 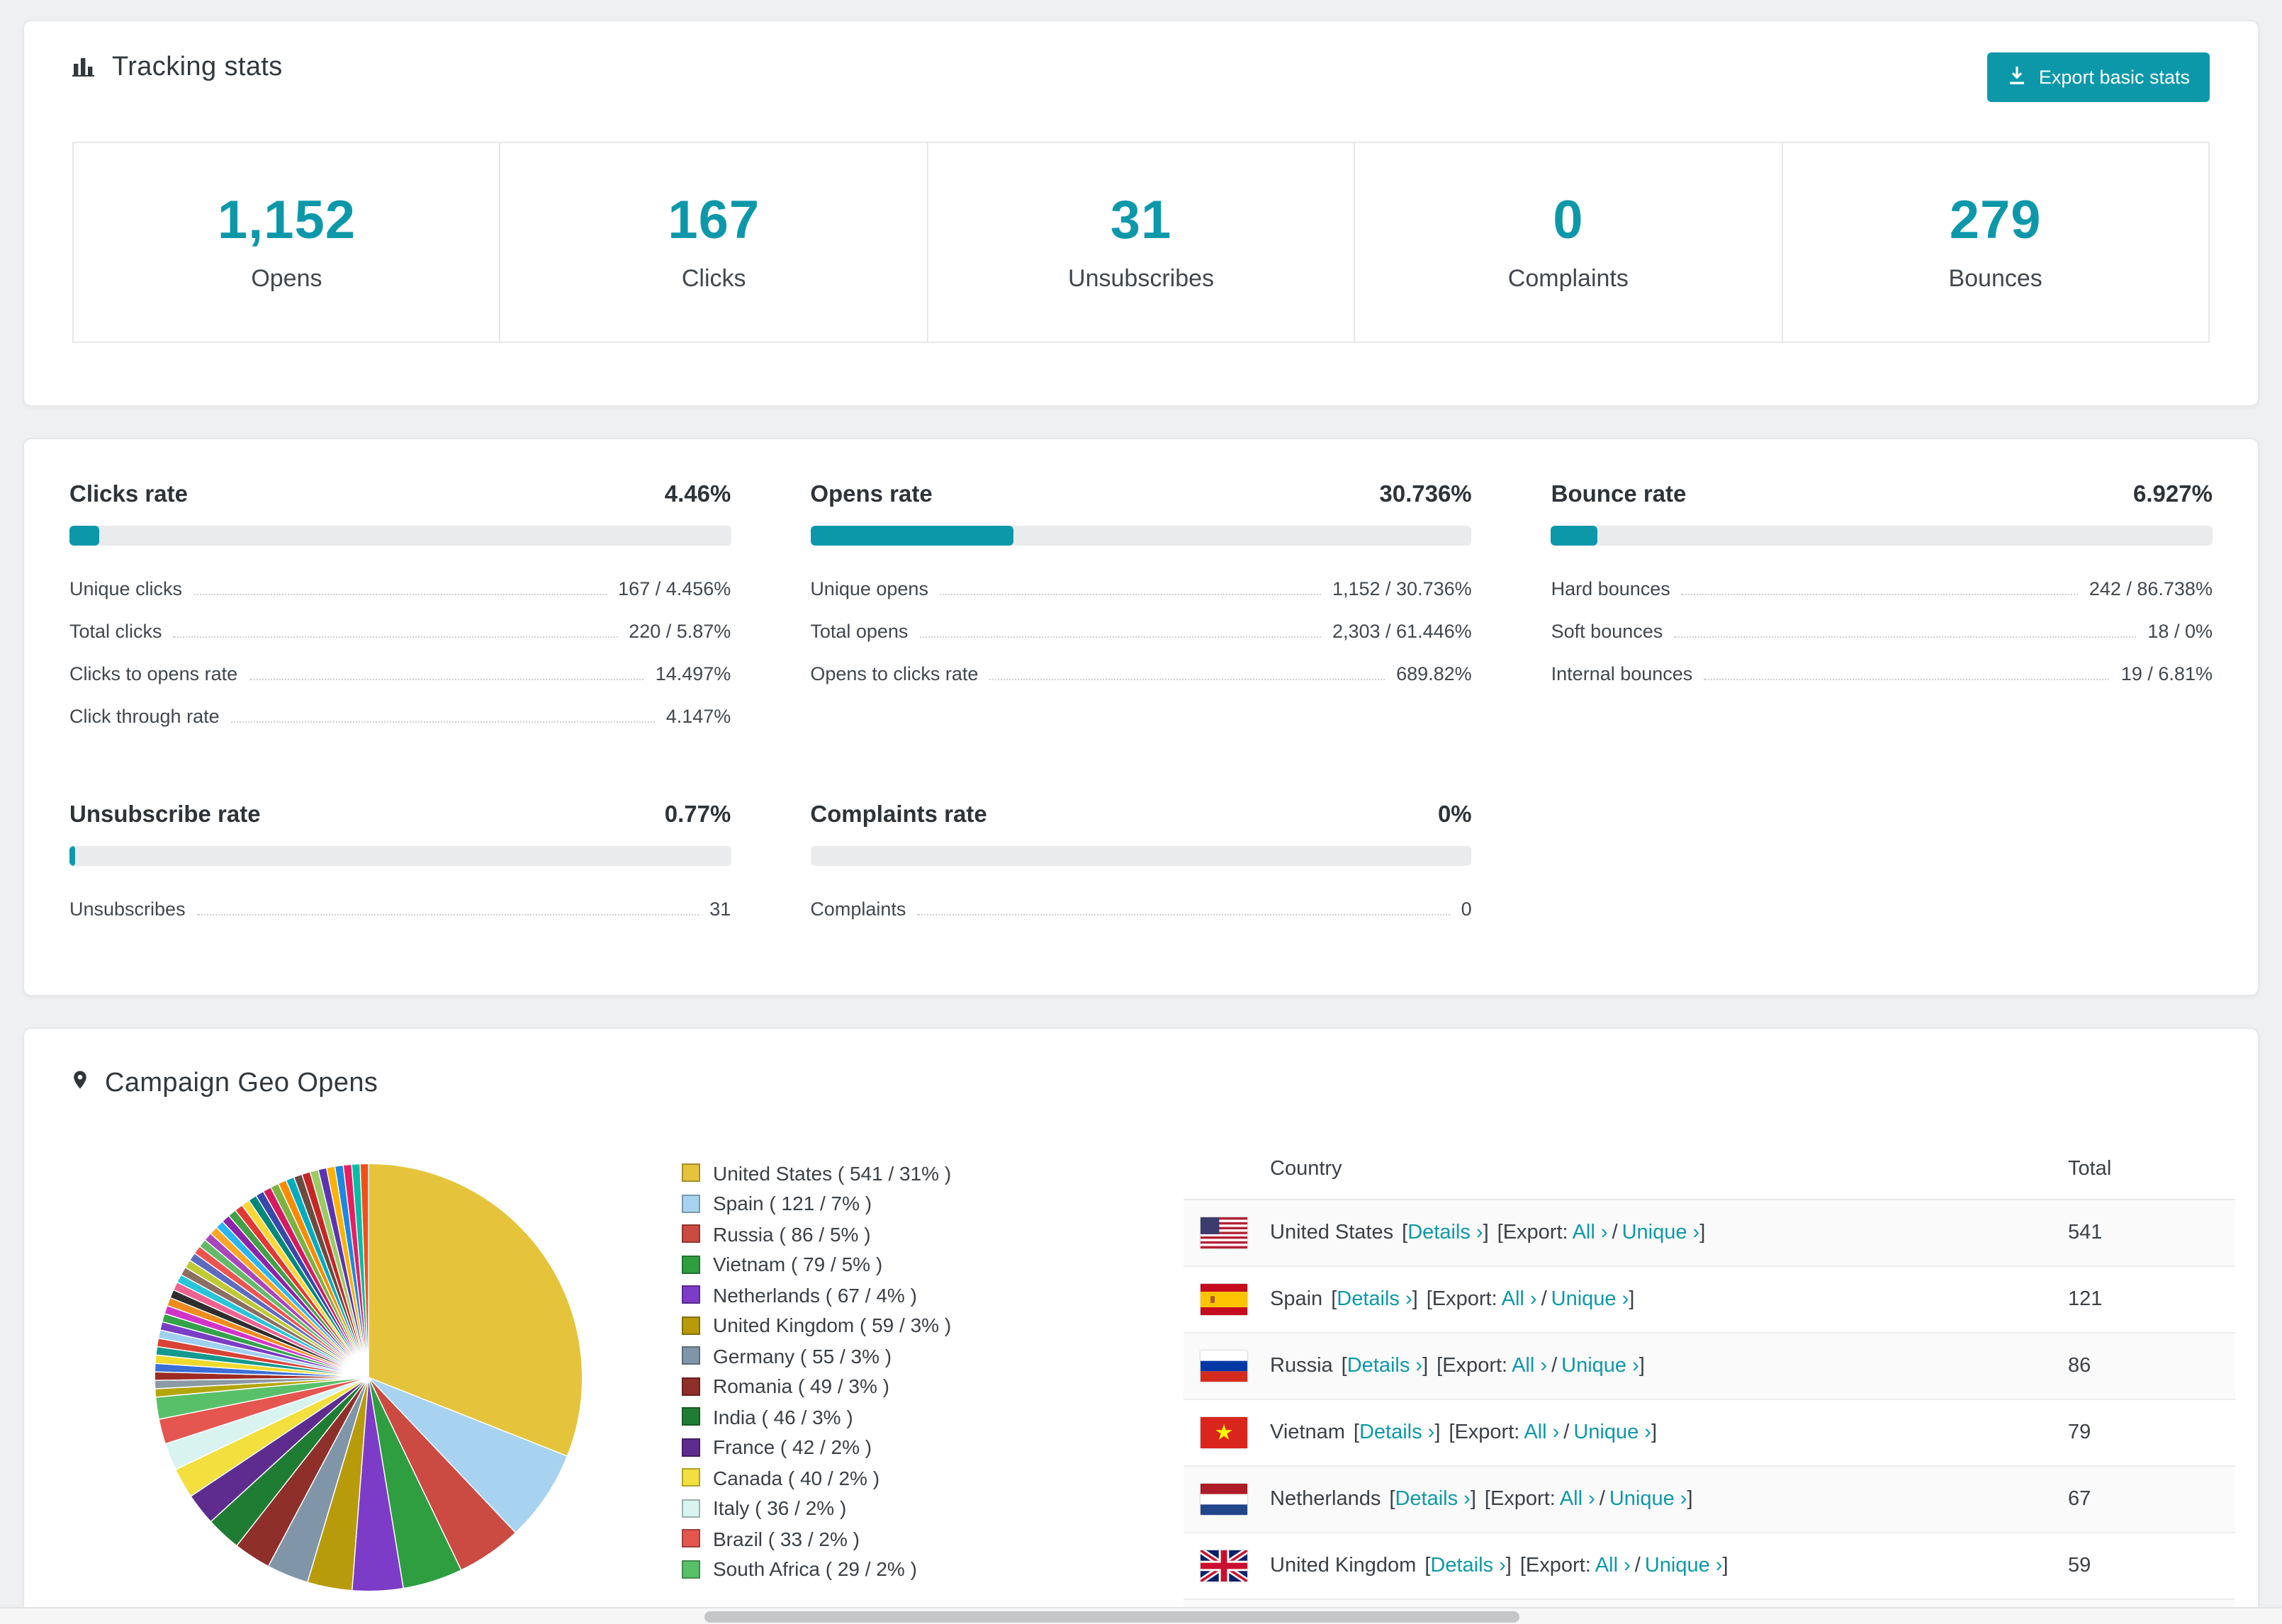 I want to click on legend-item: India ( 46 / 3% ), so click(x=891, y=1417).